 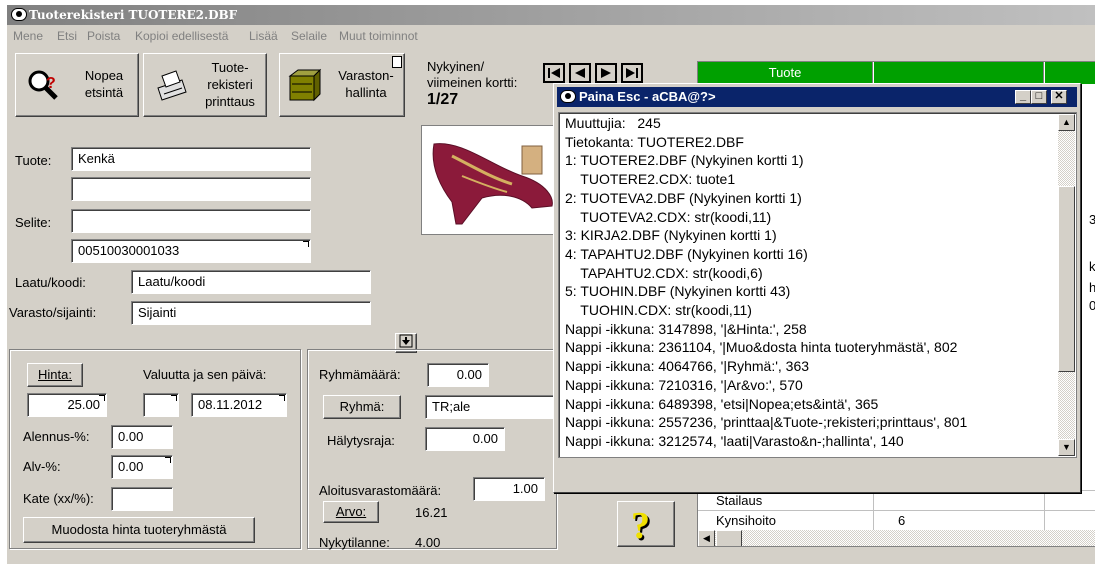 What do you see at coordinates (133, 15) in the screenshot?
I see `window-title: Tuoterekisteri TUOTERE2.DBF` at bounding box center [133, 15].